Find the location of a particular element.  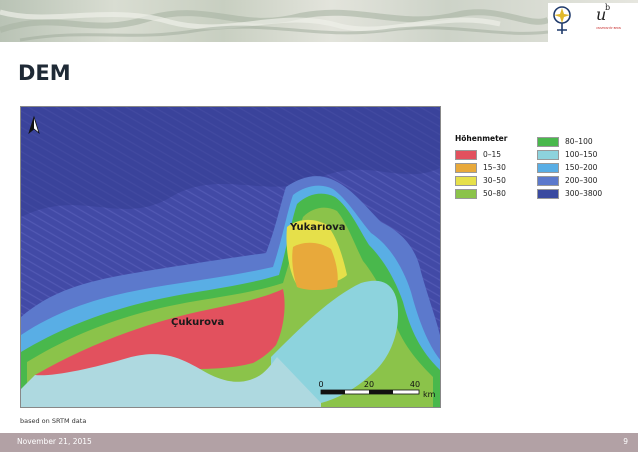

university-logo: u b UNIVERSITÄT BERN is located at coordinates (593, 23).